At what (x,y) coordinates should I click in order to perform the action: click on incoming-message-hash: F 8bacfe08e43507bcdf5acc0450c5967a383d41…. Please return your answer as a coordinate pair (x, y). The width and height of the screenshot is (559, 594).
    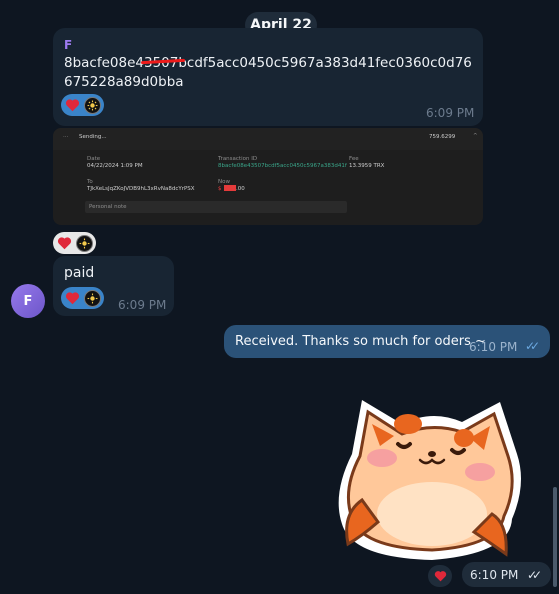
    Looking at the image, I should click on (268, 77).